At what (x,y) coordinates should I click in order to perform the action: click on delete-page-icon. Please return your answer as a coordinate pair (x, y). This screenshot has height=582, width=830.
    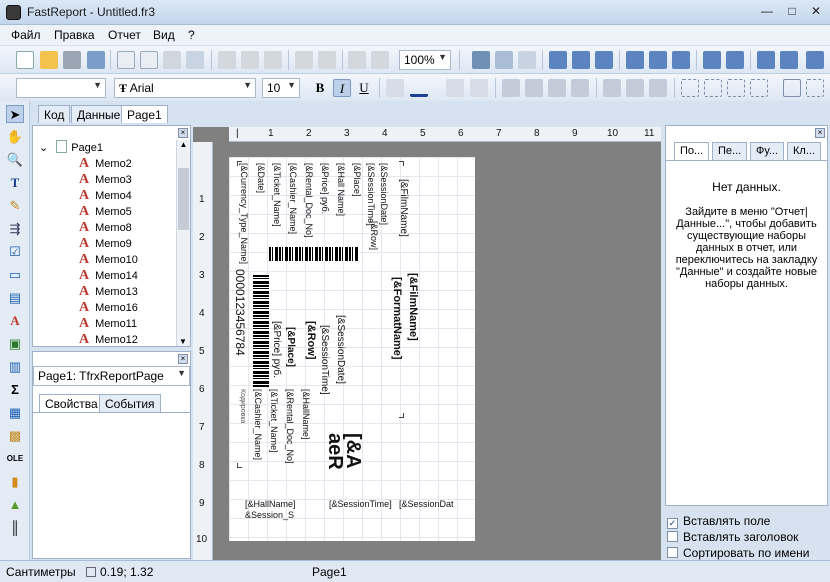
    Looking at the image, I should click on (172, 60).